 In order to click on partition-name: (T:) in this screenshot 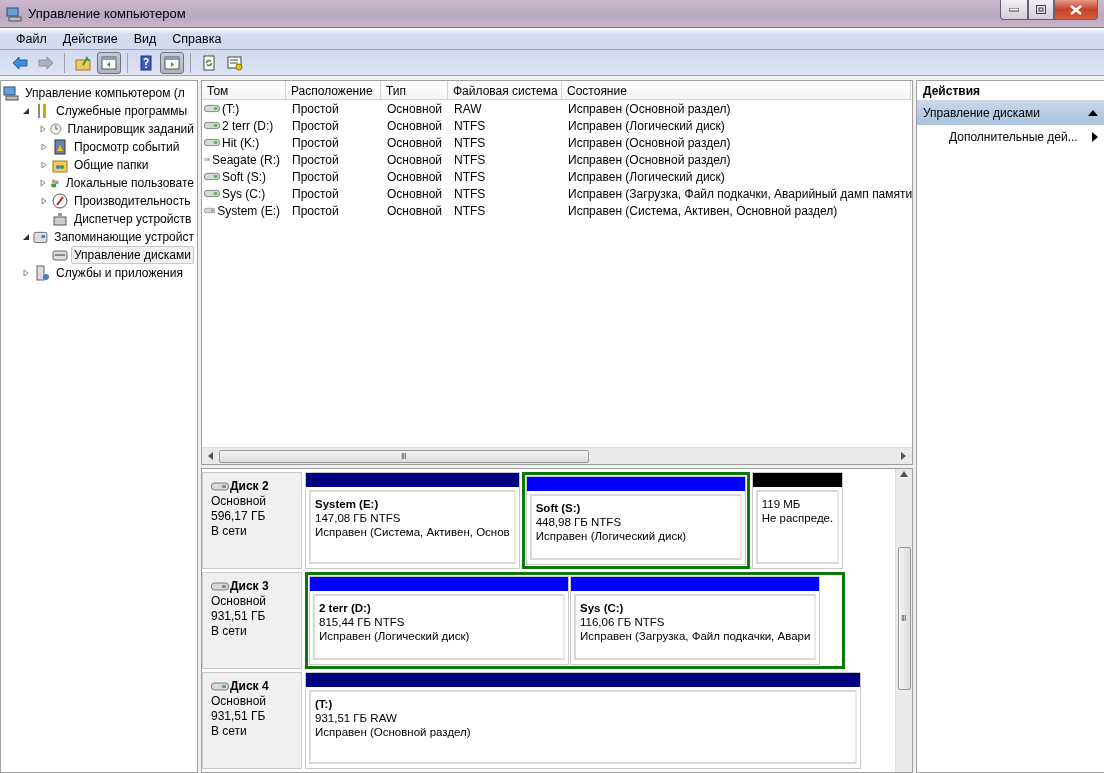, I will do `click(324, 704)`.